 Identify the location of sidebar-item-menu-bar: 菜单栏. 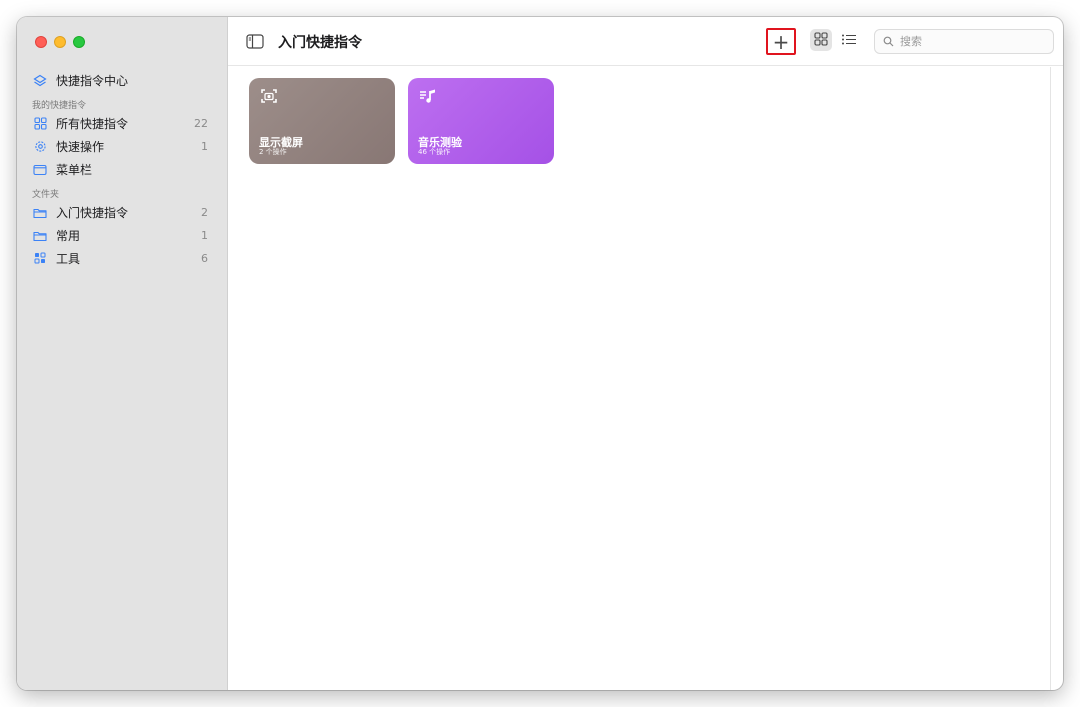
(122, 169).